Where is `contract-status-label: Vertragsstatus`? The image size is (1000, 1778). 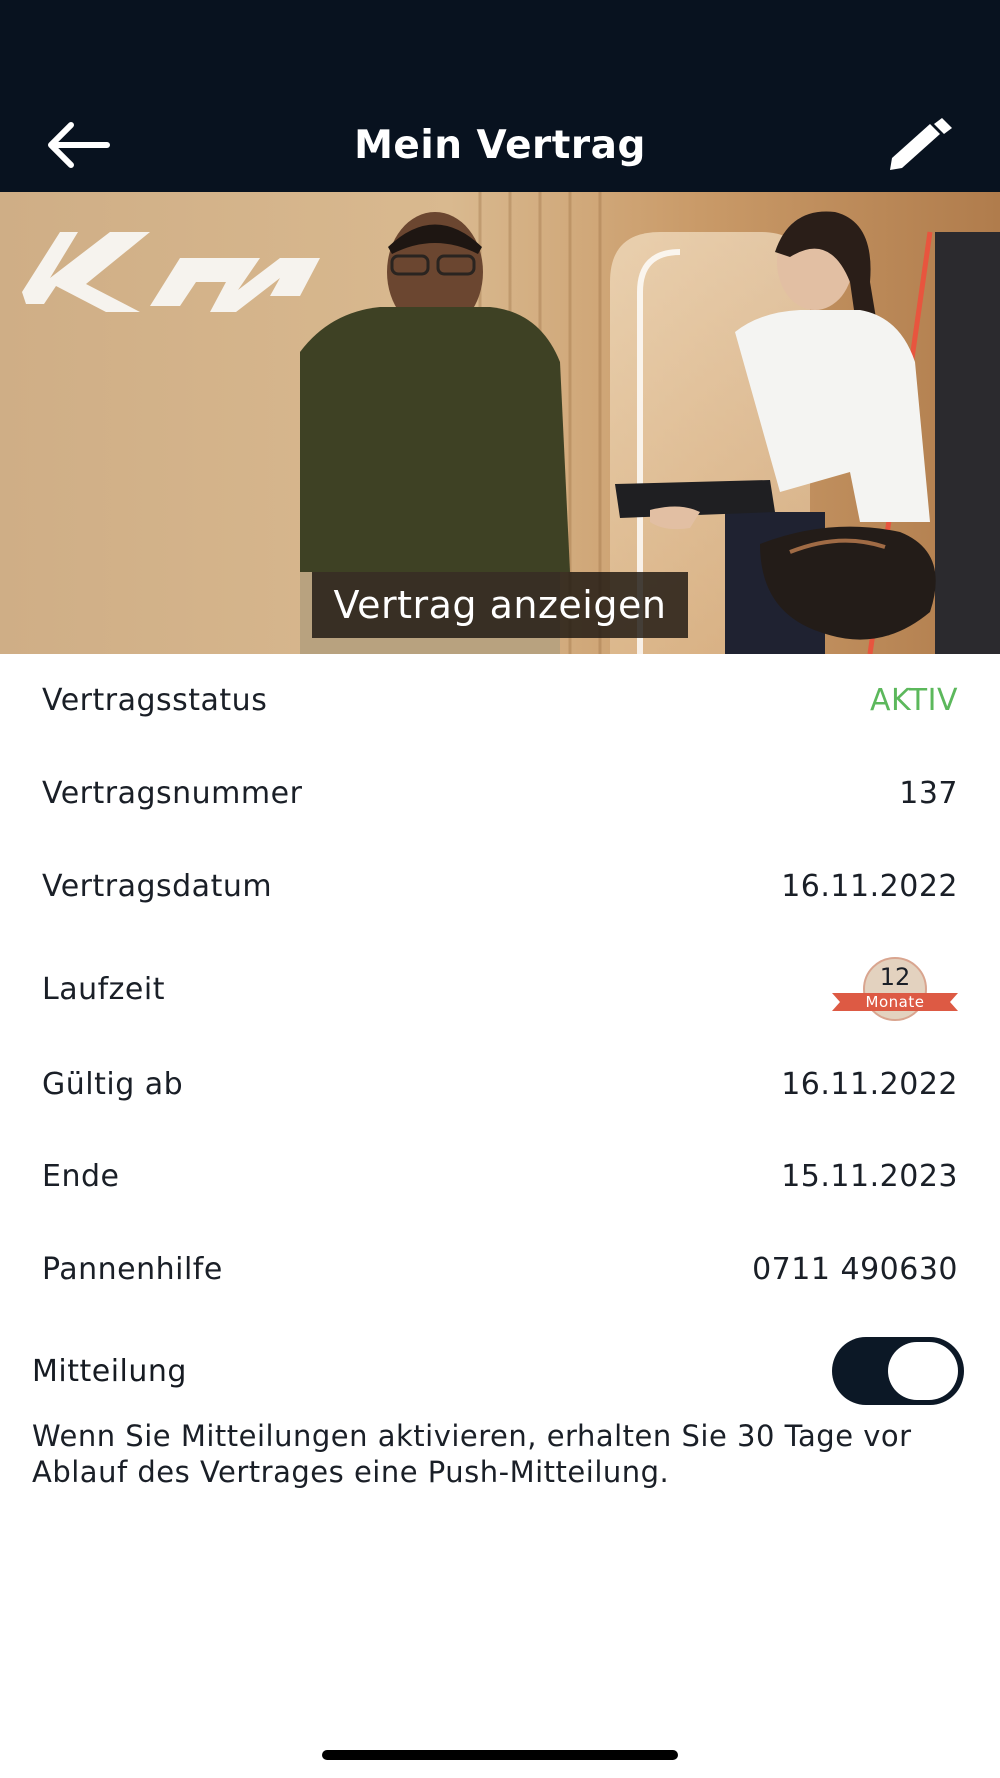 contract-status-label: Vertragsstatus is located at coordinates (155, 700).